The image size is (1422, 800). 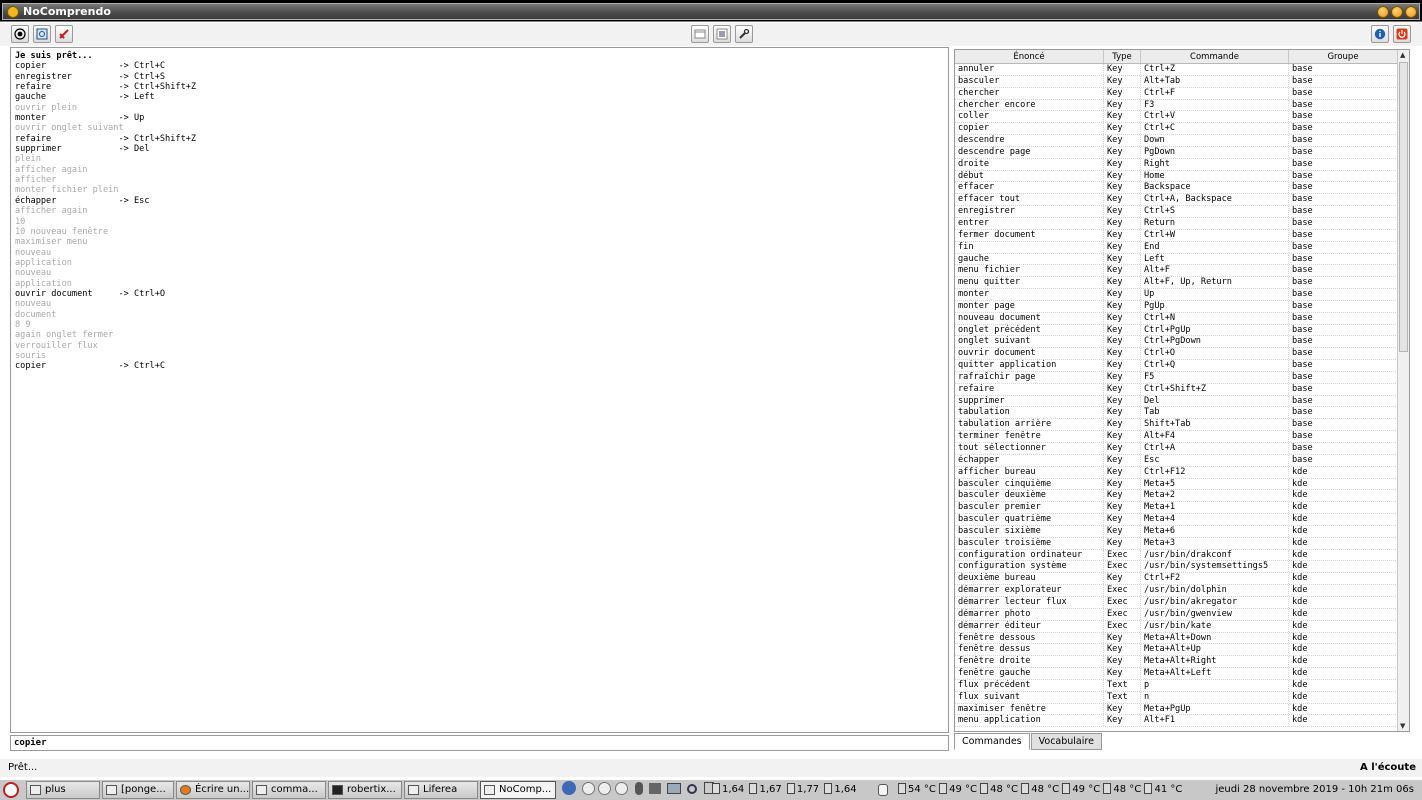 I want to click on table-row: gauche Key Left base, so click(x=1176, y=259).